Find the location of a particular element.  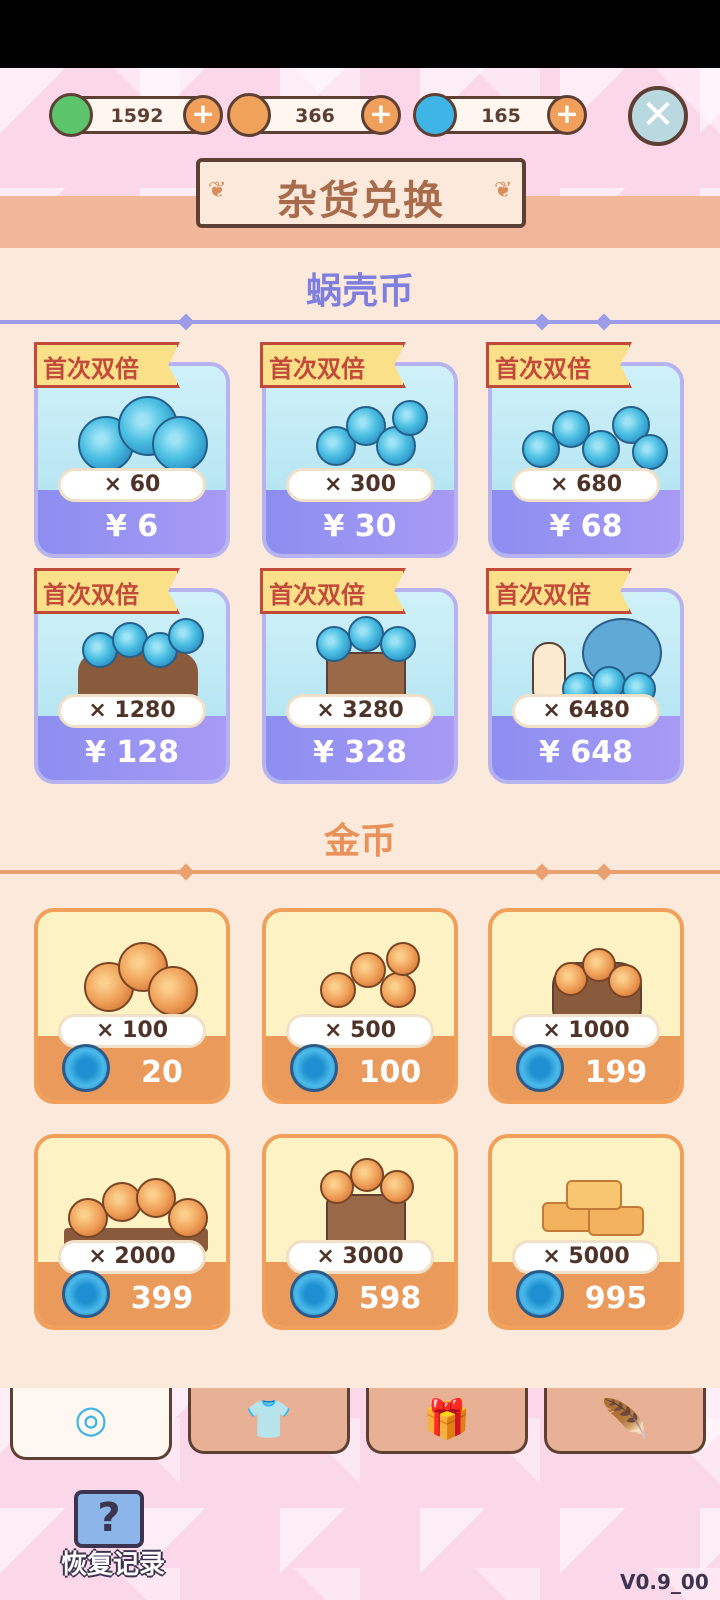

question-book-icon: ? is located at coordinates (109, 1519).